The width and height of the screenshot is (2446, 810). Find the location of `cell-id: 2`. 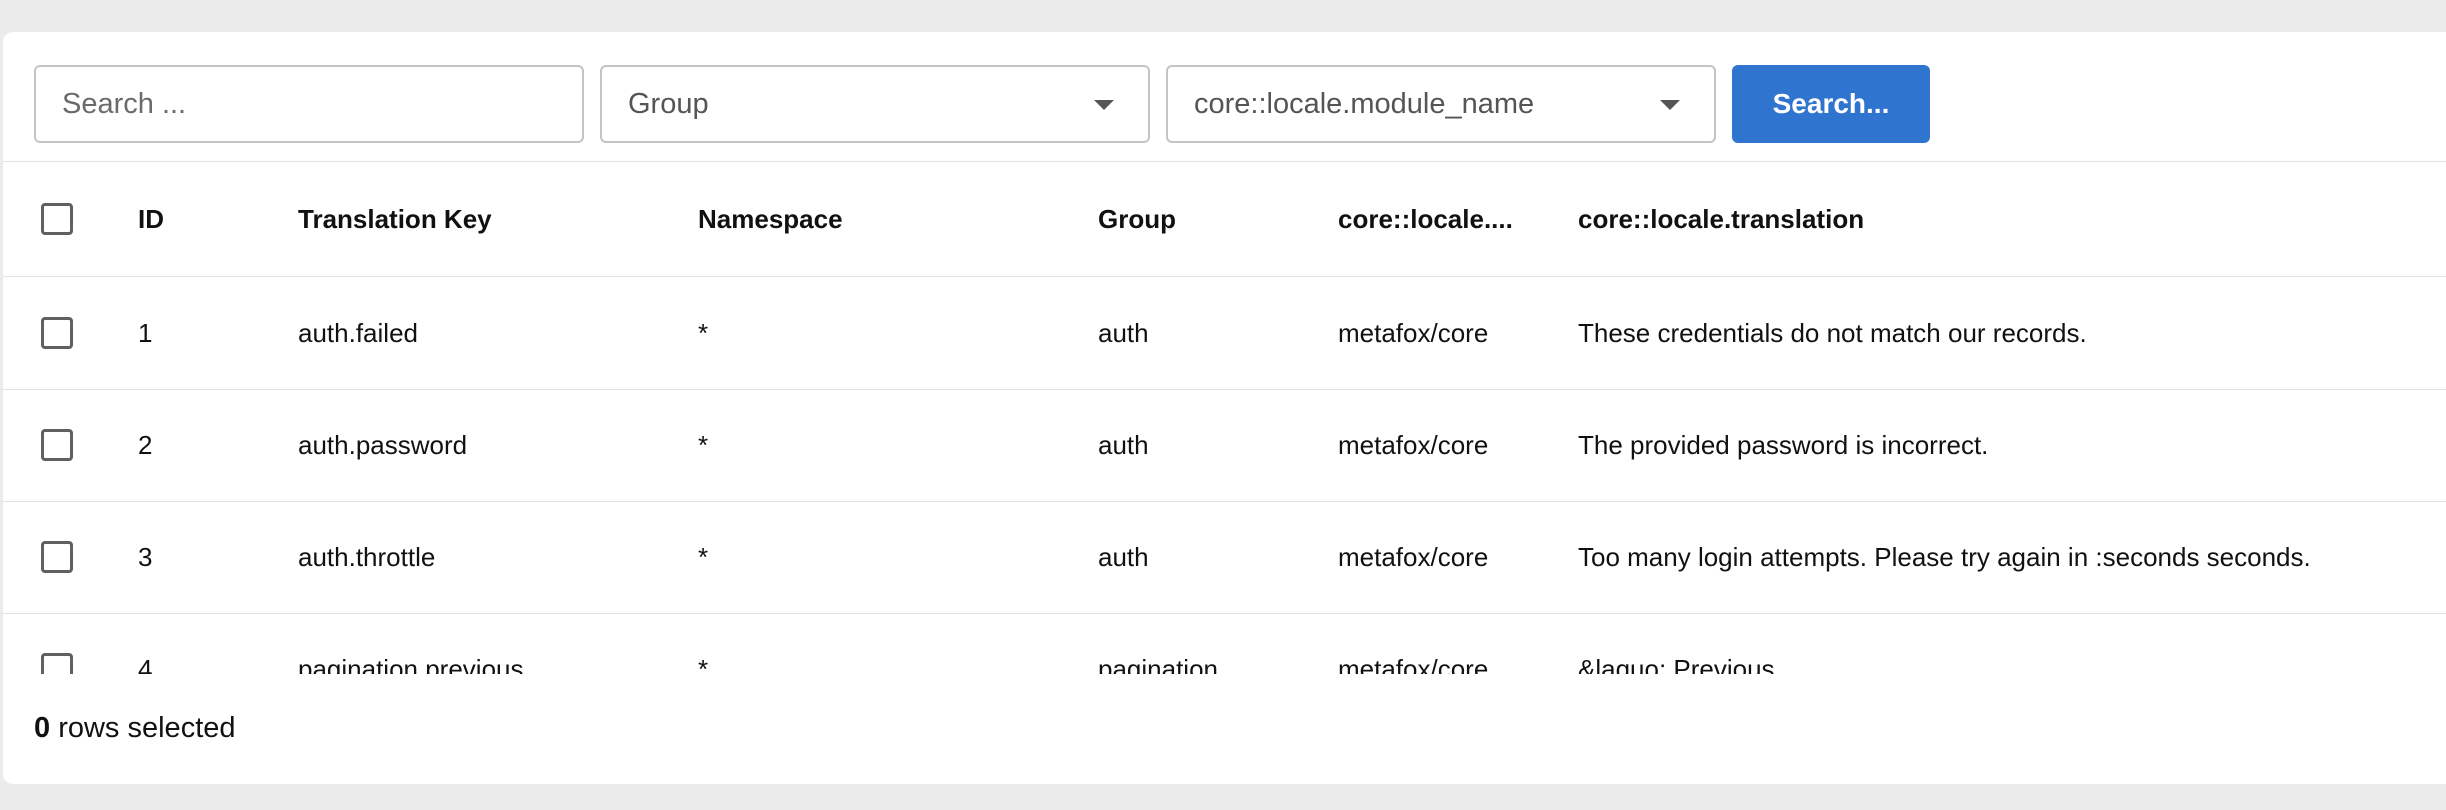

cell-id: 2 is located at coordinates (145, 444).